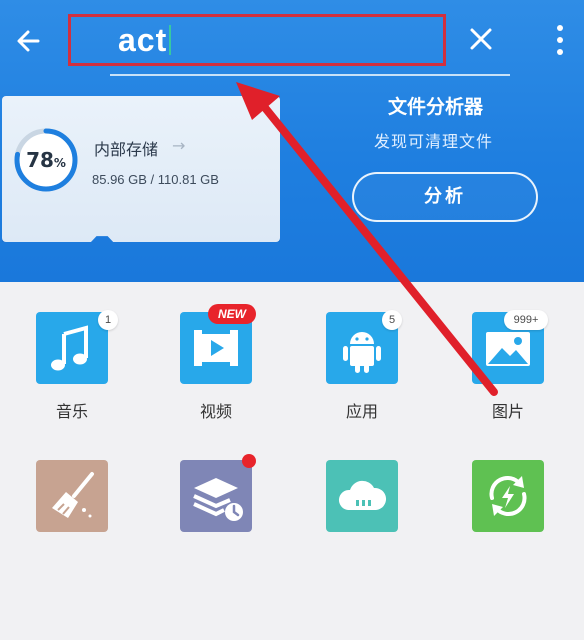 This screenshot has width=584, height=640. I want to click on app-storage-history, so click(216, 517).